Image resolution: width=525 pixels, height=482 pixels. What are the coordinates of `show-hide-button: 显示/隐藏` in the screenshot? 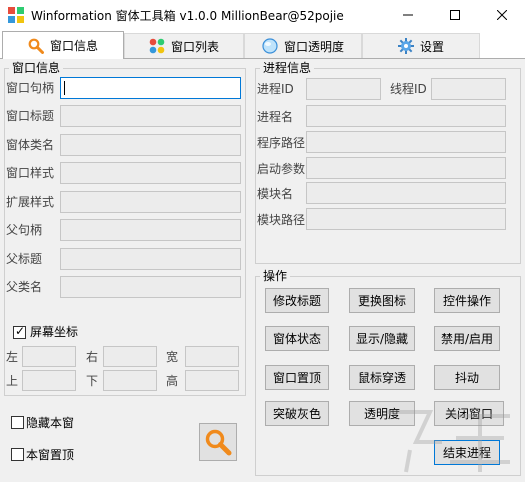 It's located at (382, 338).